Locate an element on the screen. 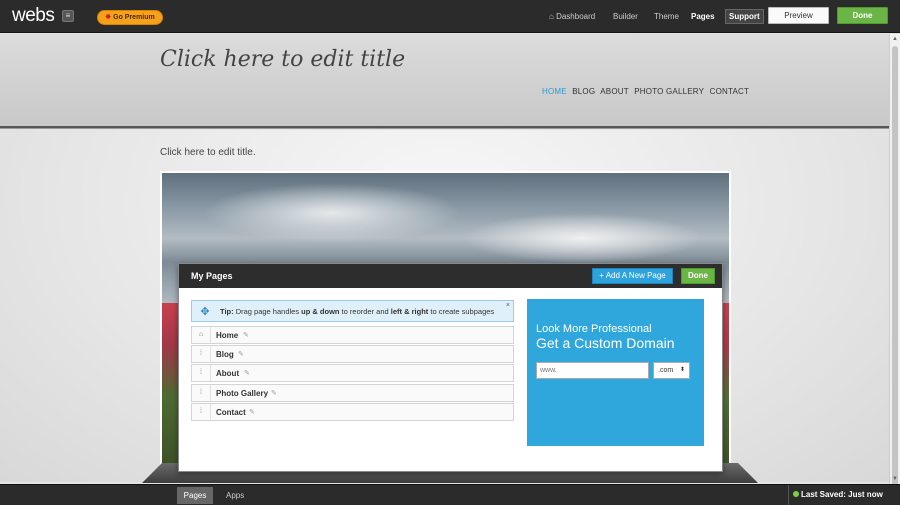 The height and width of the screenshot is (505, 900). done-button: Done is located at coordinates (862, 15).